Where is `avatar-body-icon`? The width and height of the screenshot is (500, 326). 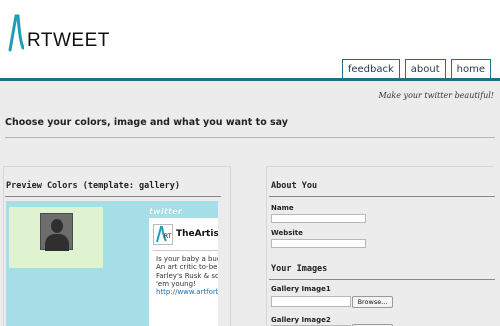 avatar-body-icon is located at coordinates (57, 242).